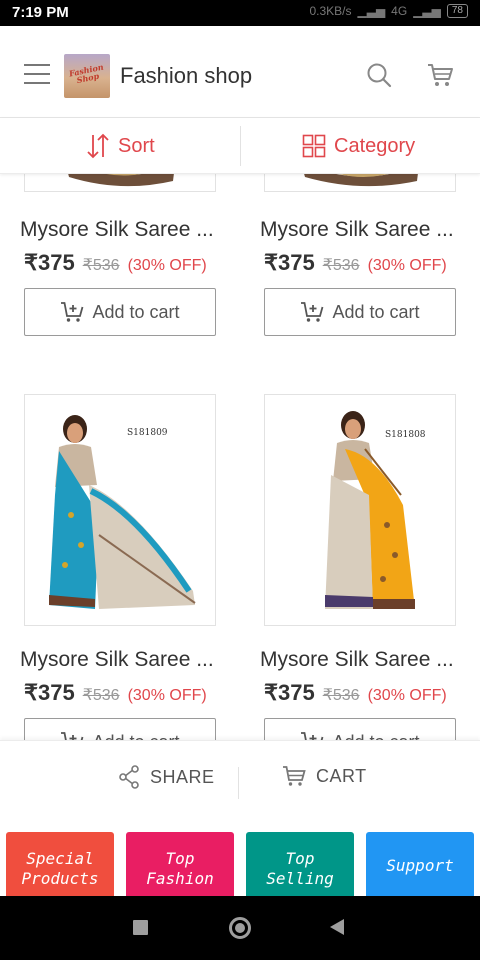  I want to click on home-icon, so click(240, 928).